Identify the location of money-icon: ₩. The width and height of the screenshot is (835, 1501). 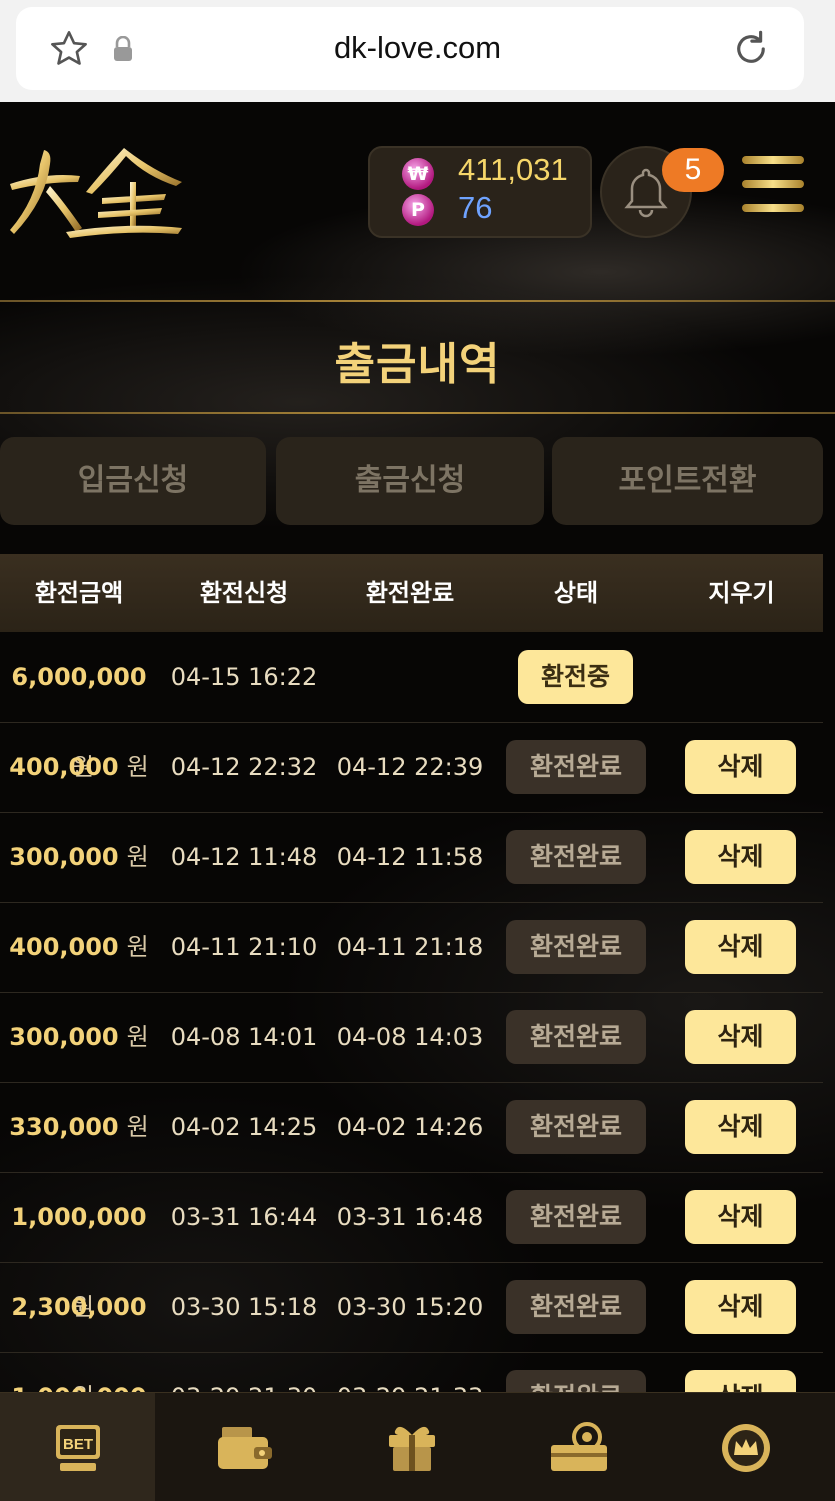
(418, 174).